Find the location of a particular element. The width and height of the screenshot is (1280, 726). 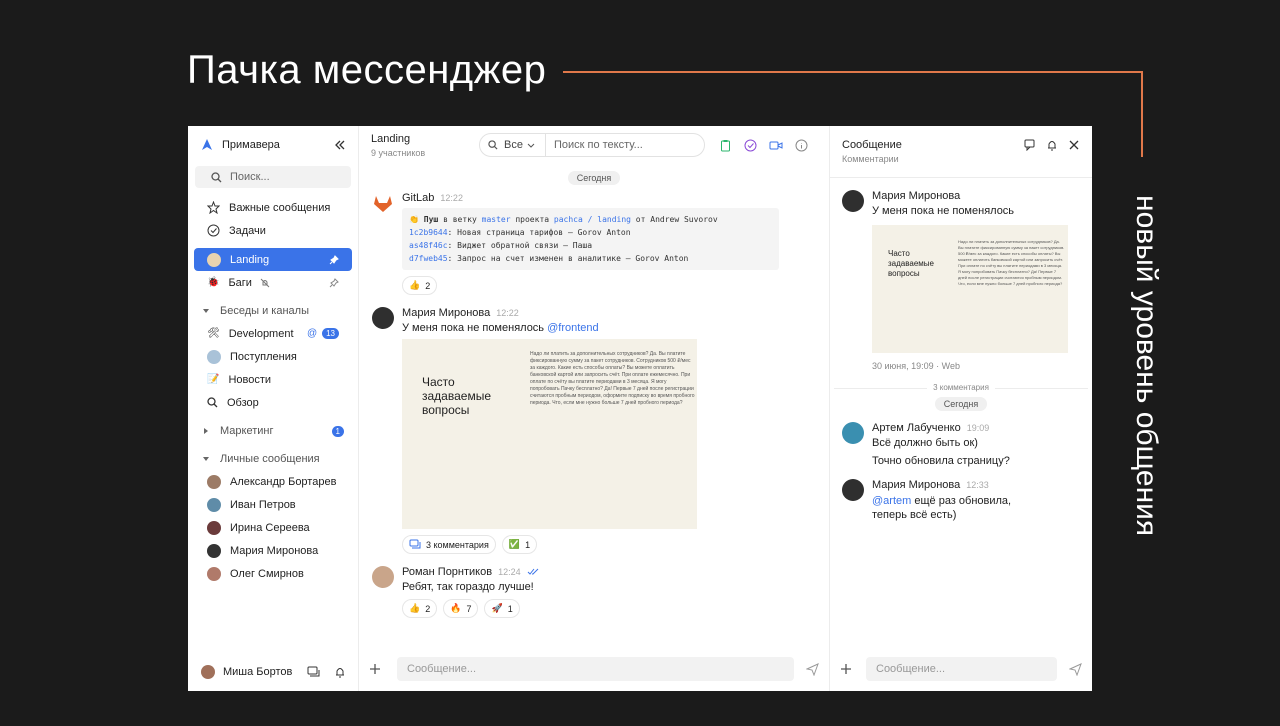

sidebar-item-label: Новости is located at coordinates (250, 379).